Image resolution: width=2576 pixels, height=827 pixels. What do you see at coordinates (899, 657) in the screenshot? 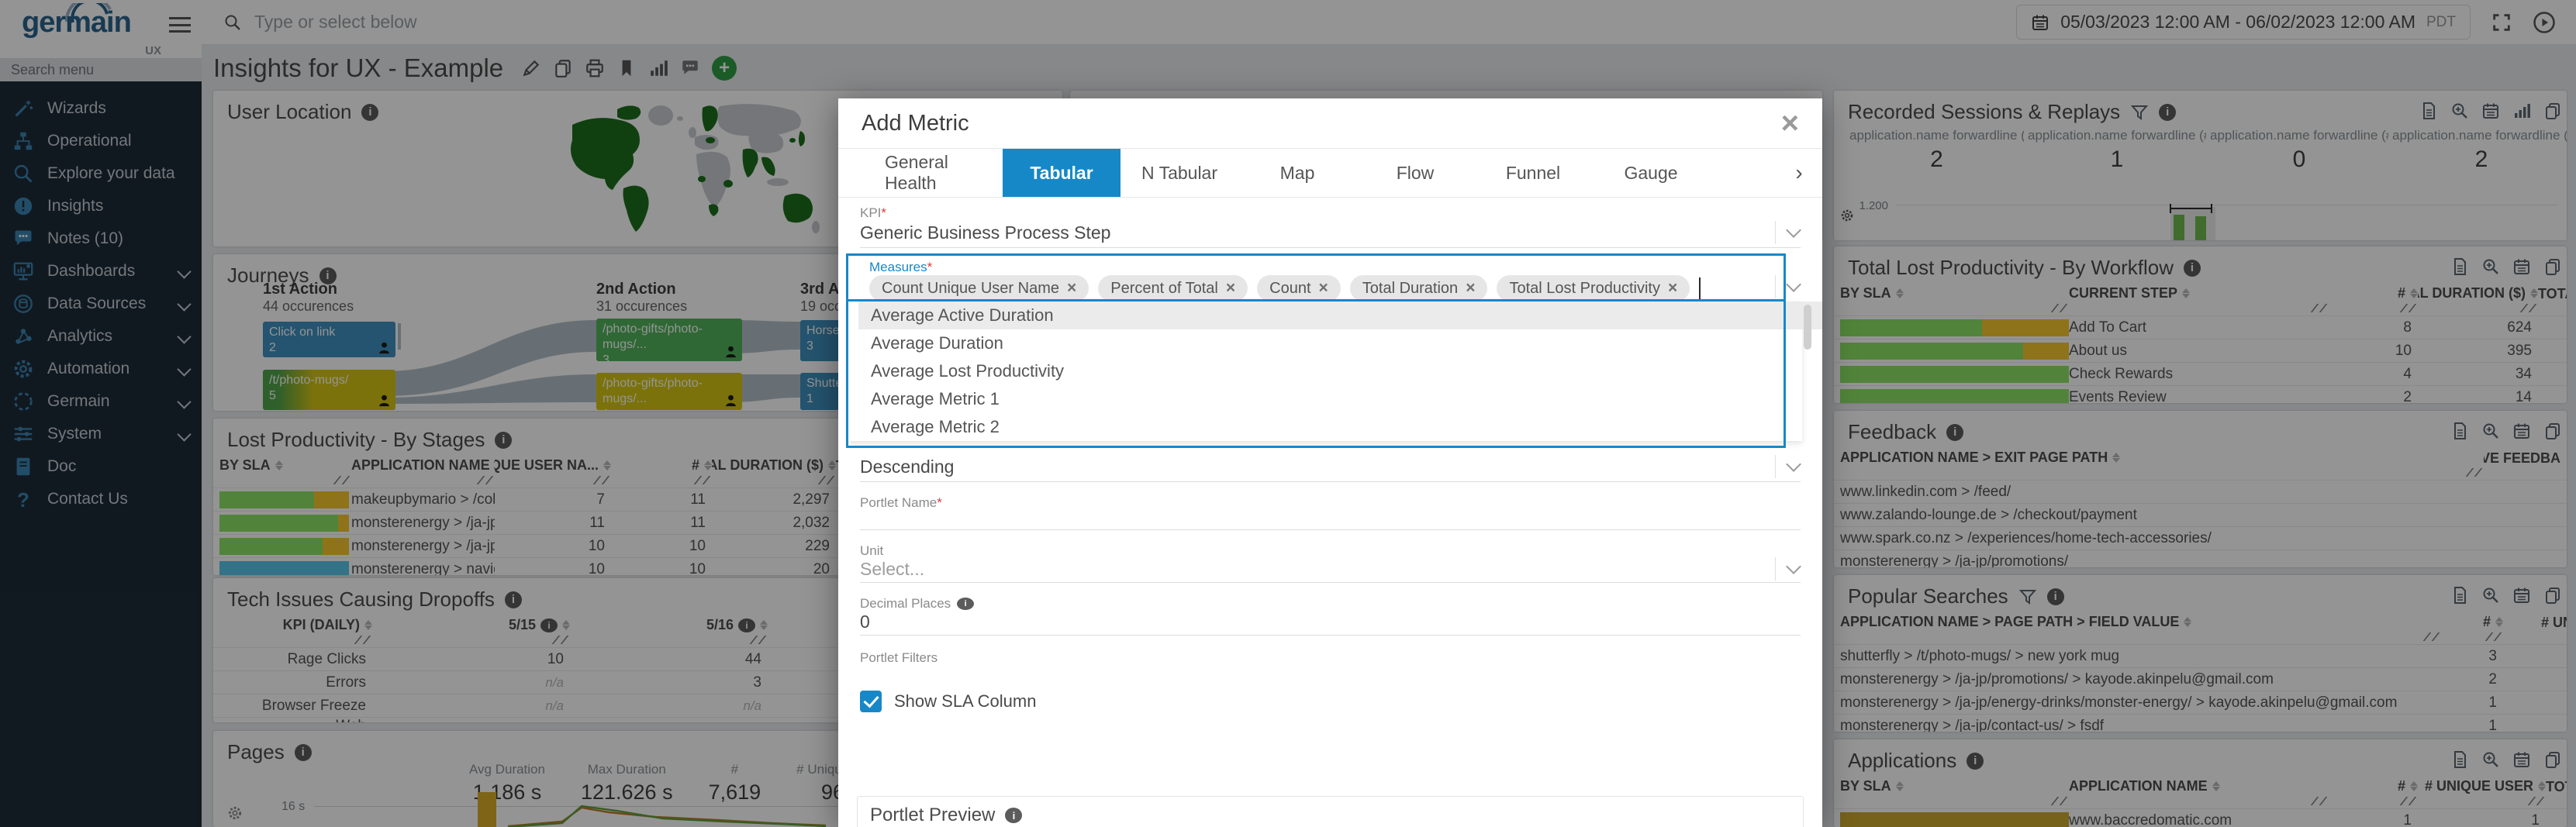
I see `portlet-filters-label: Portlet Filters` at bounding box center [899, 657].